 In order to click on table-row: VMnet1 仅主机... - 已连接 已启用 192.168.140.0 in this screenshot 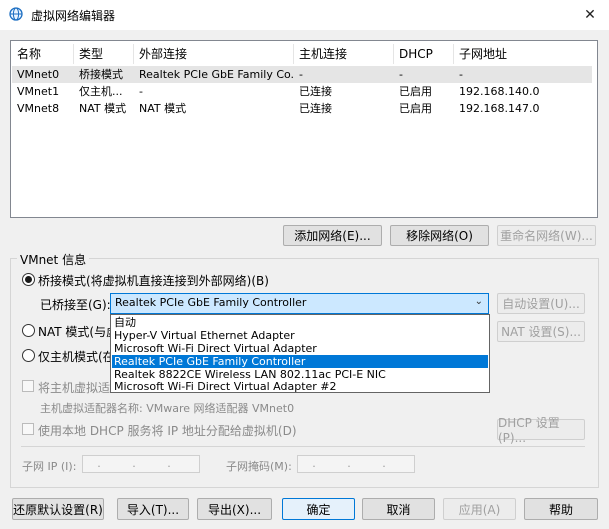, I will do `click(302, 91)`.